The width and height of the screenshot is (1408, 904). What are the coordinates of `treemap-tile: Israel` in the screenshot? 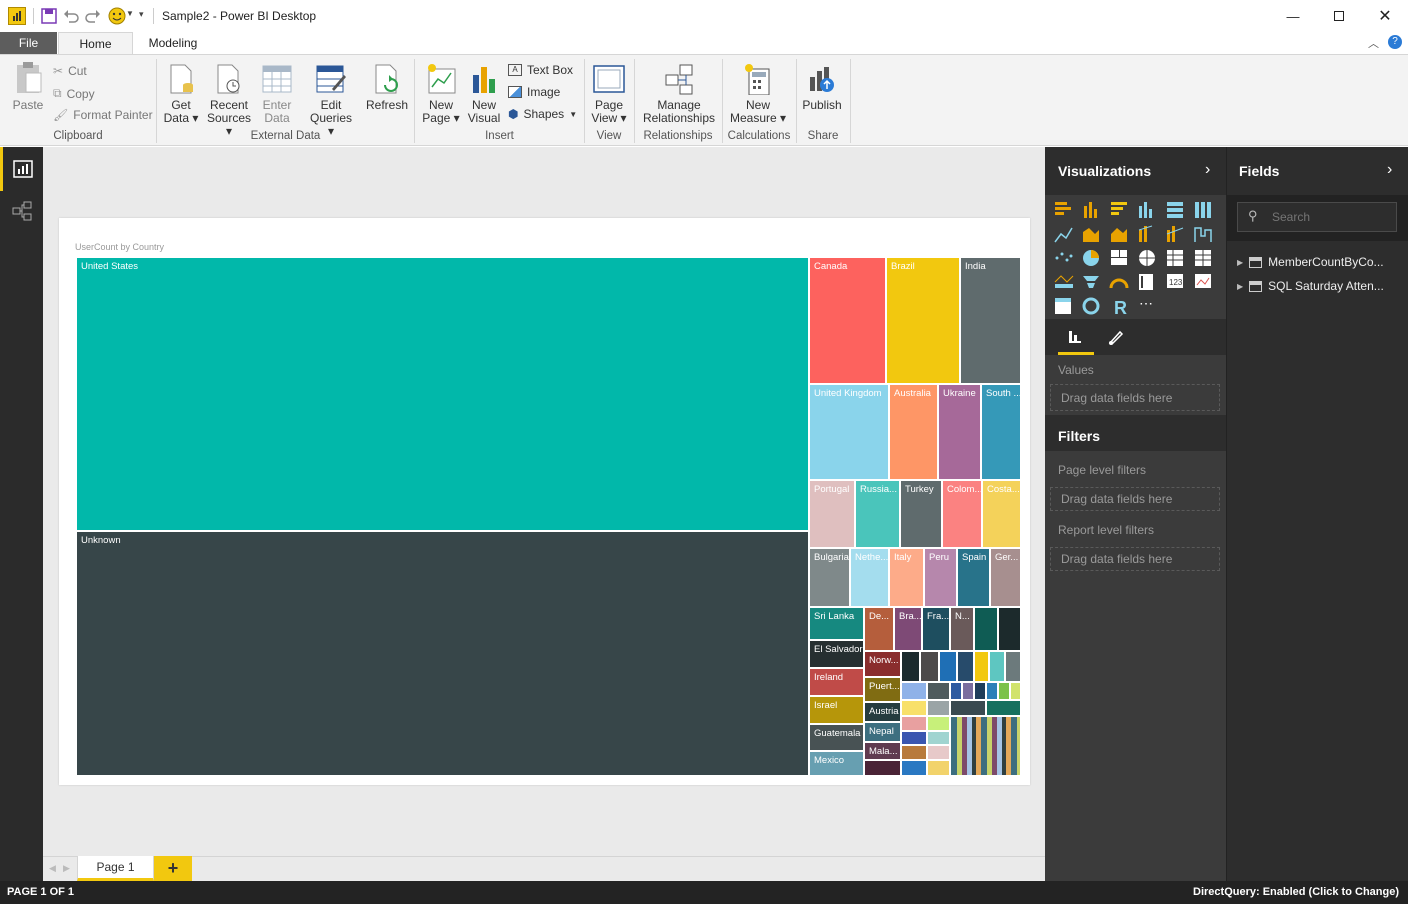 It's located at (836, 710).